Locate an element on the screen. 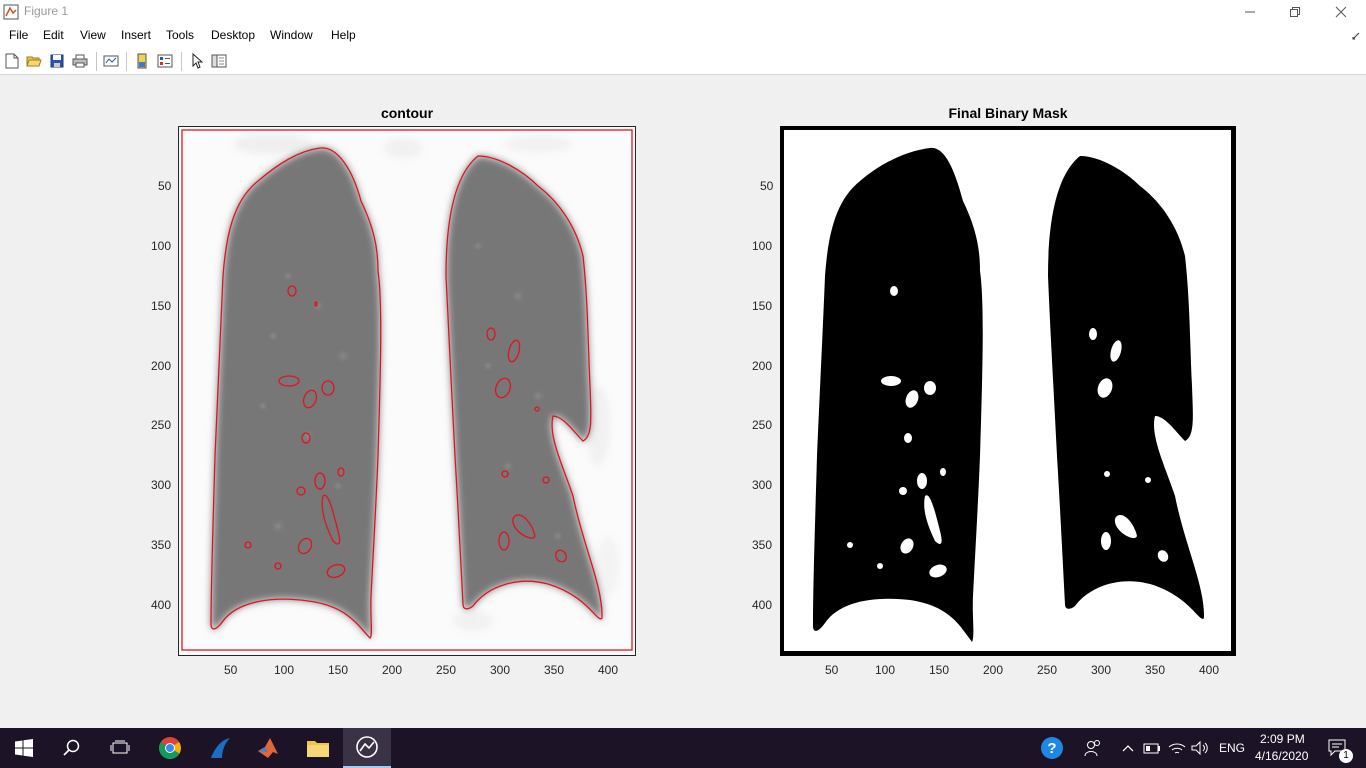  restore-button is located at coordinates (1295, 12).